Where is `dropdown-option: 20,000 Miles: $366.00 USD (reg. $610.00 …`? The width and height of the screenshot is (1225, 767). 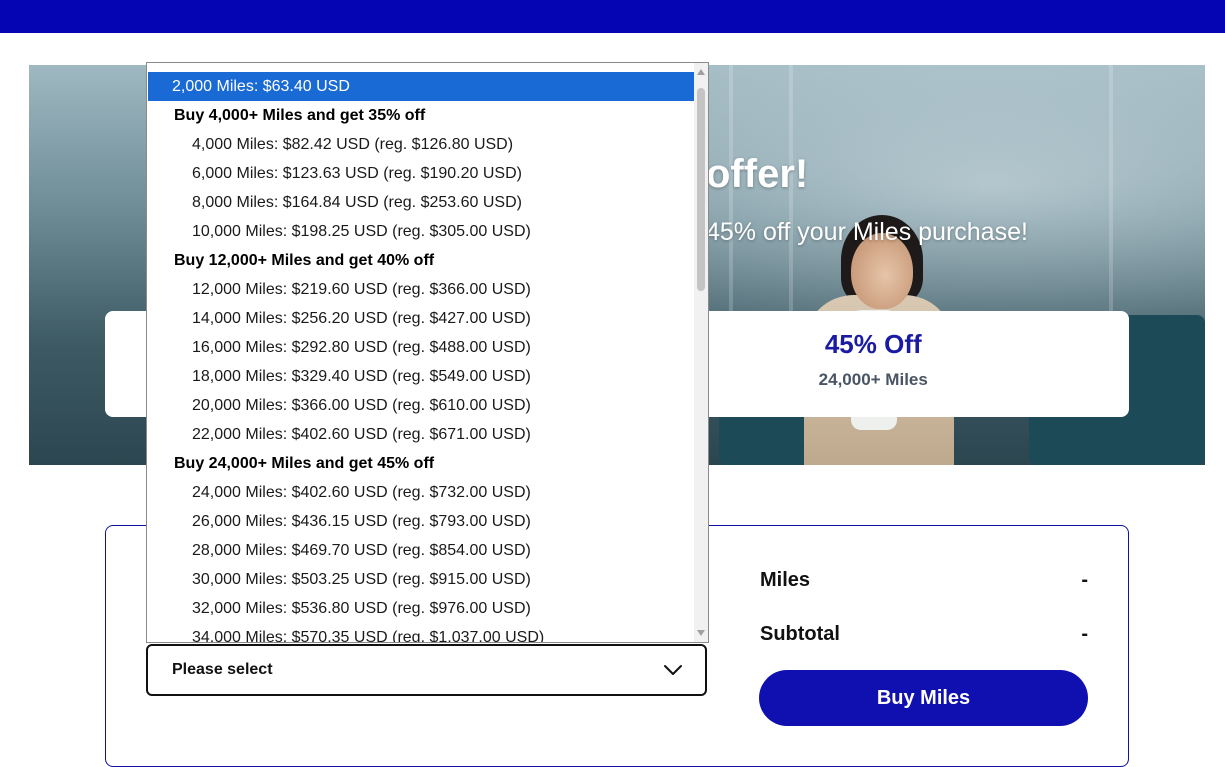
dropdown-option: 20,000 Miles: $366.00 USD (reg. $610.00 … is located at coordinates (422, 405).